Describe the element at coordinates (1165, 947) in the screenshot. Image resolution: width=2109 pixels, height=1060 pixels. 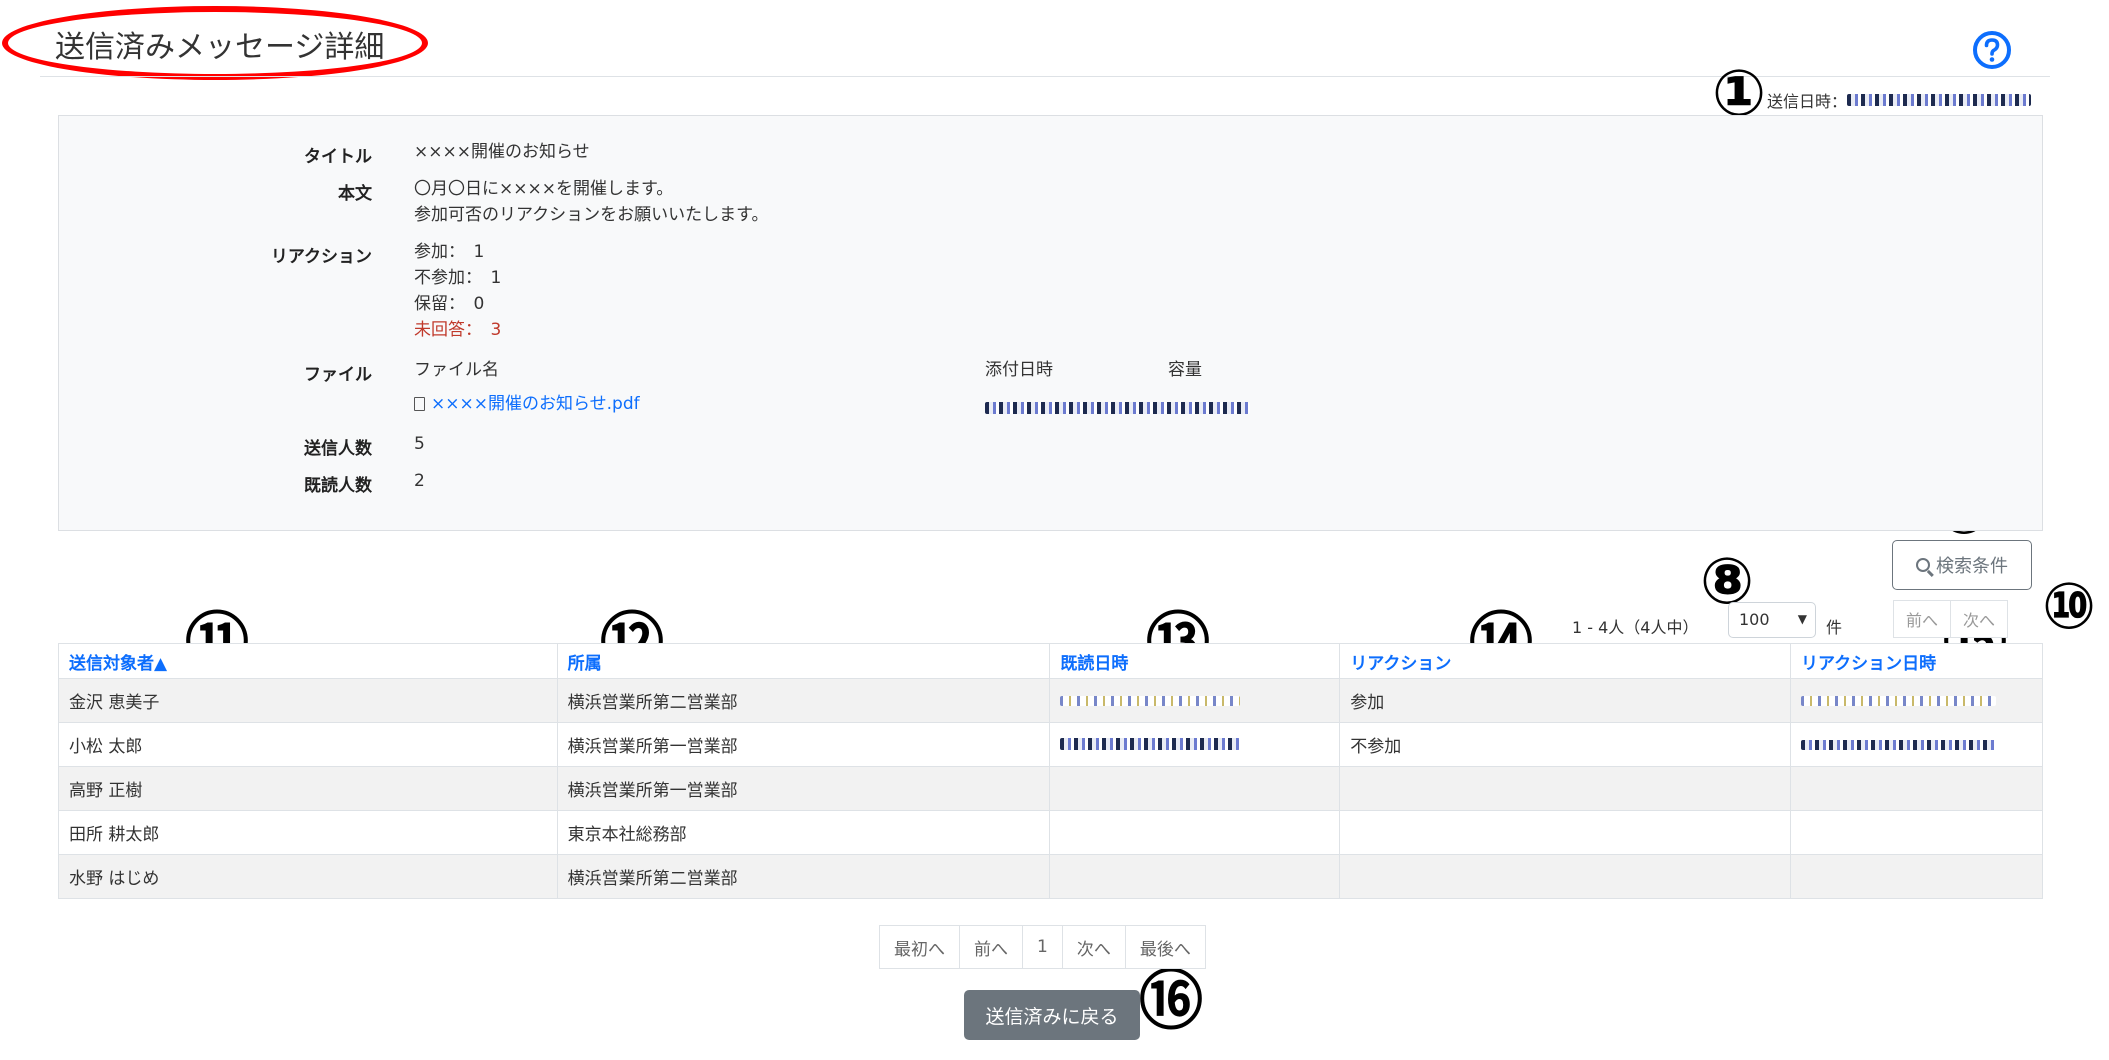
I see `last-page-link: 最後へ` at that location.